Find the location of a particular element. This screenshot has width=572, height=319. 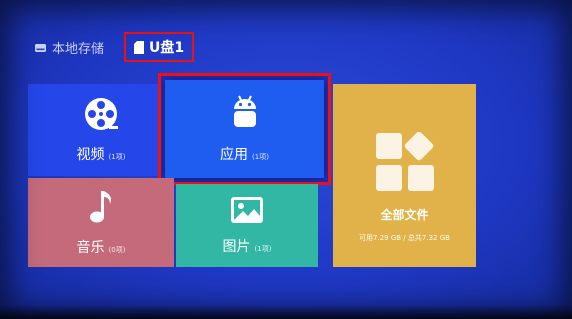

video-label: 视频 is located at coordinates (90, 155).